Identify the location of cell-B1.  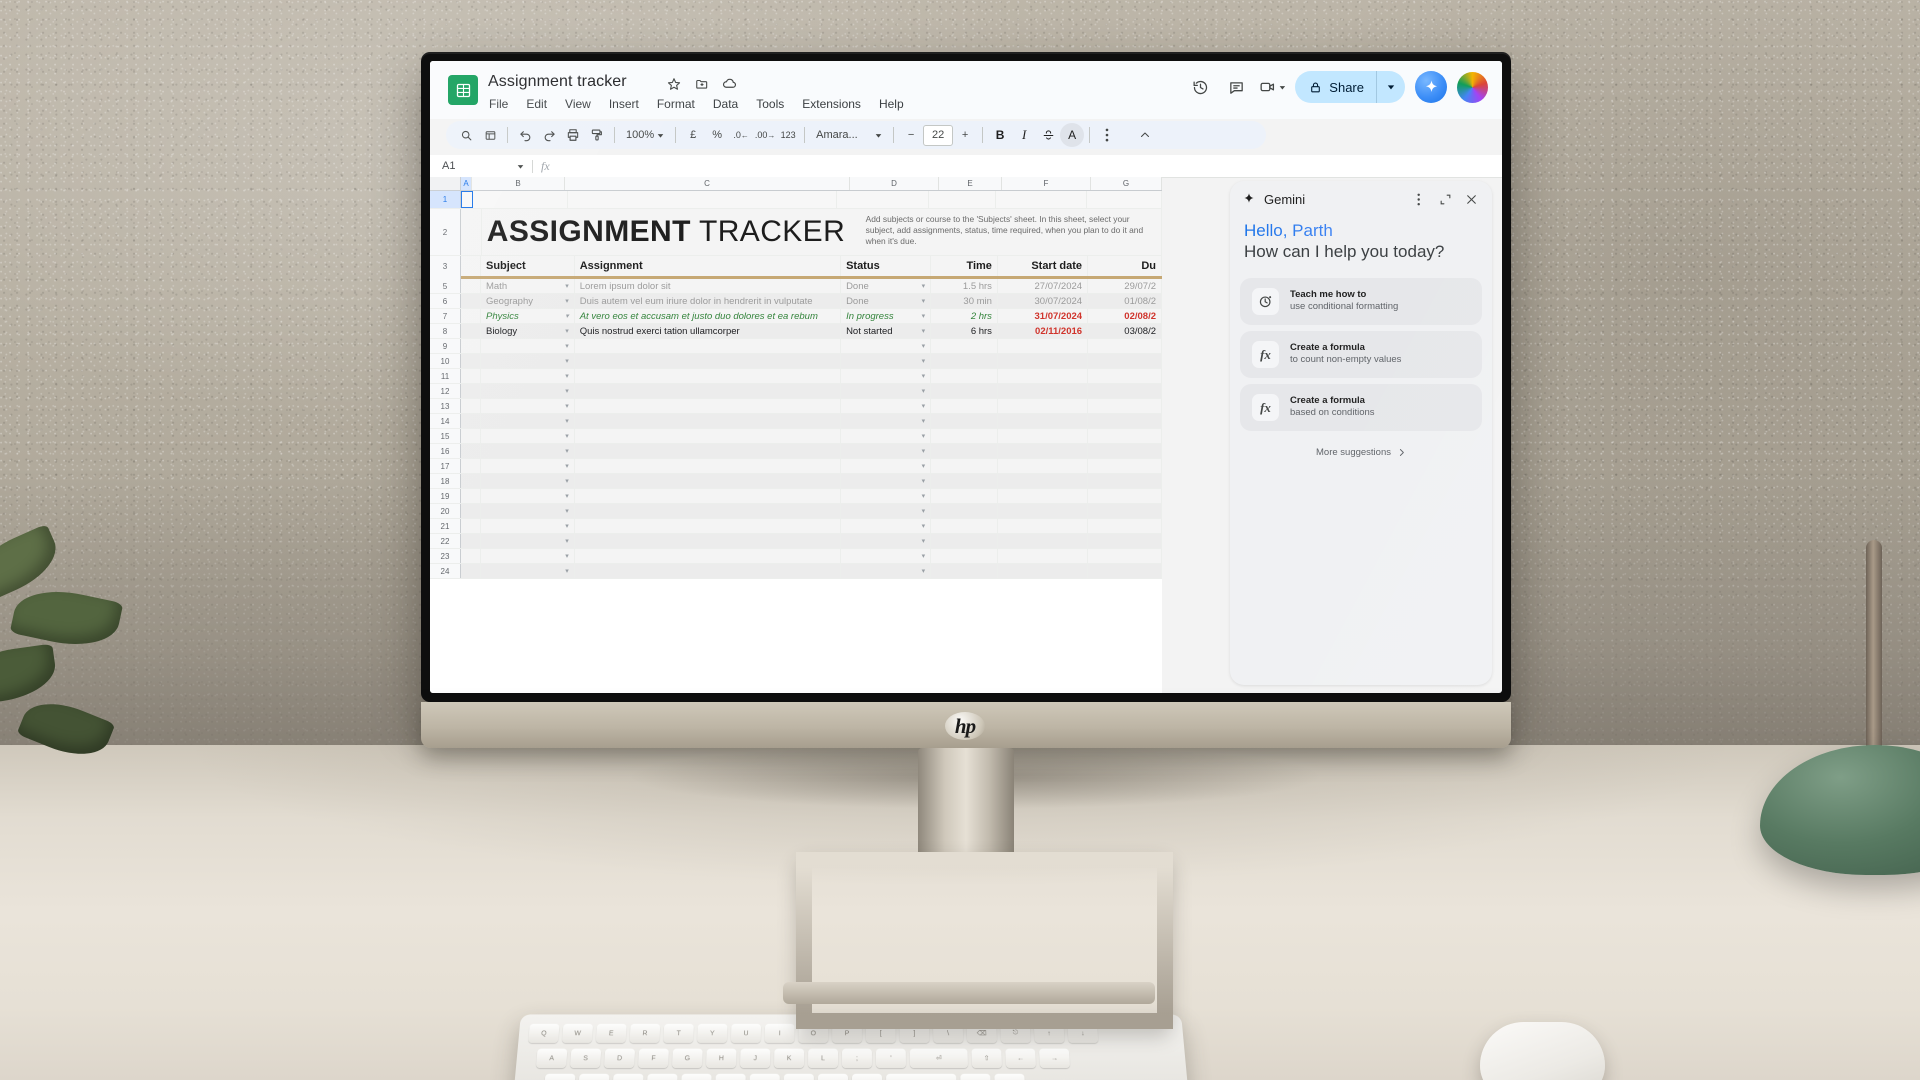
(520, 199).